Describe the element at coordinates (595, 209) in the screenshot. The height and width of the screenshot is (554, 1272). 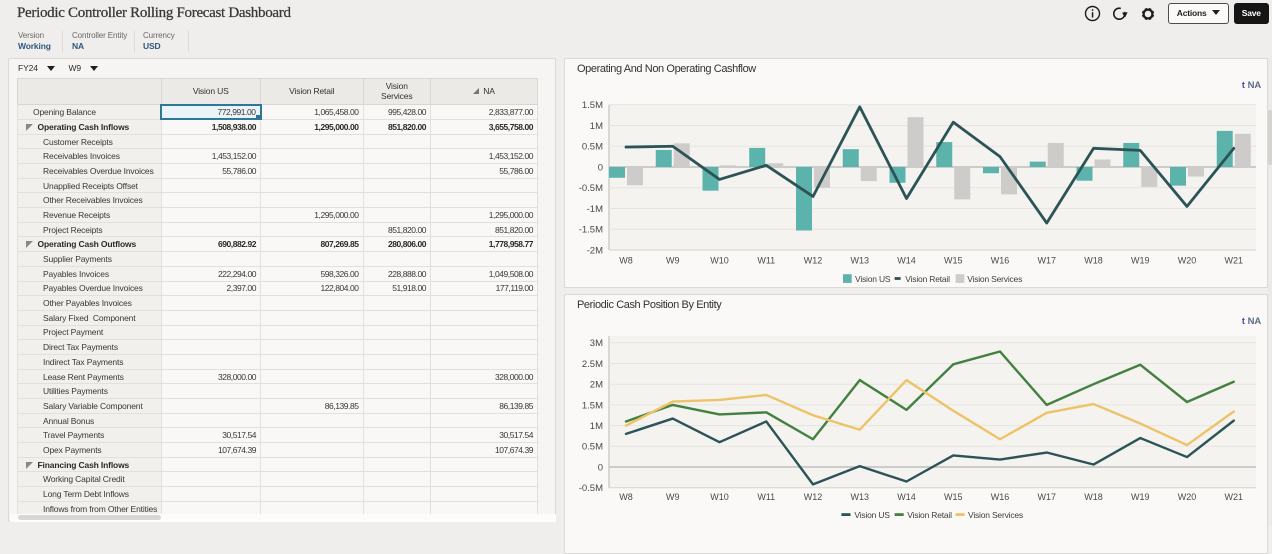
I see `svg-text: -1M` at that location.